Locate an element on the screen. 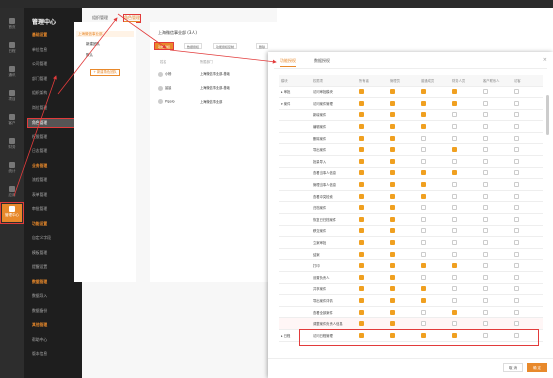 The height and width of the screenshot is (378, 553). menu-item: 日志管理 is located at coordinates (39, 151).